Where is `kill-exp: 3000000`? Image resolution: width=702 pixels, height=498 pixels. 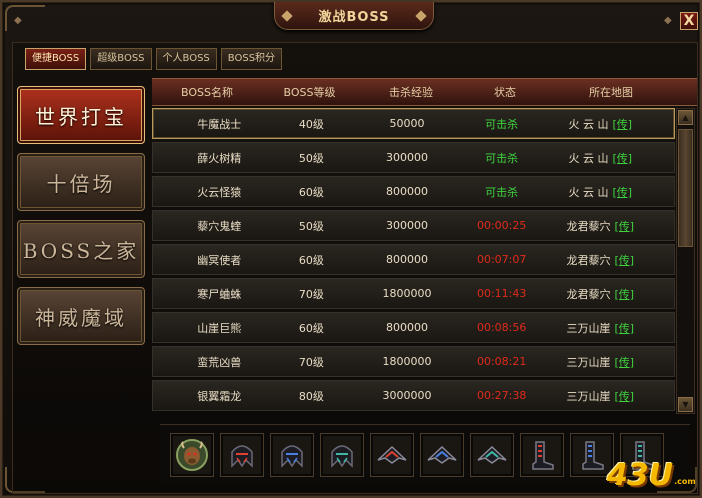 kill-exp: 3000000 is located at coordinates (407, 395).